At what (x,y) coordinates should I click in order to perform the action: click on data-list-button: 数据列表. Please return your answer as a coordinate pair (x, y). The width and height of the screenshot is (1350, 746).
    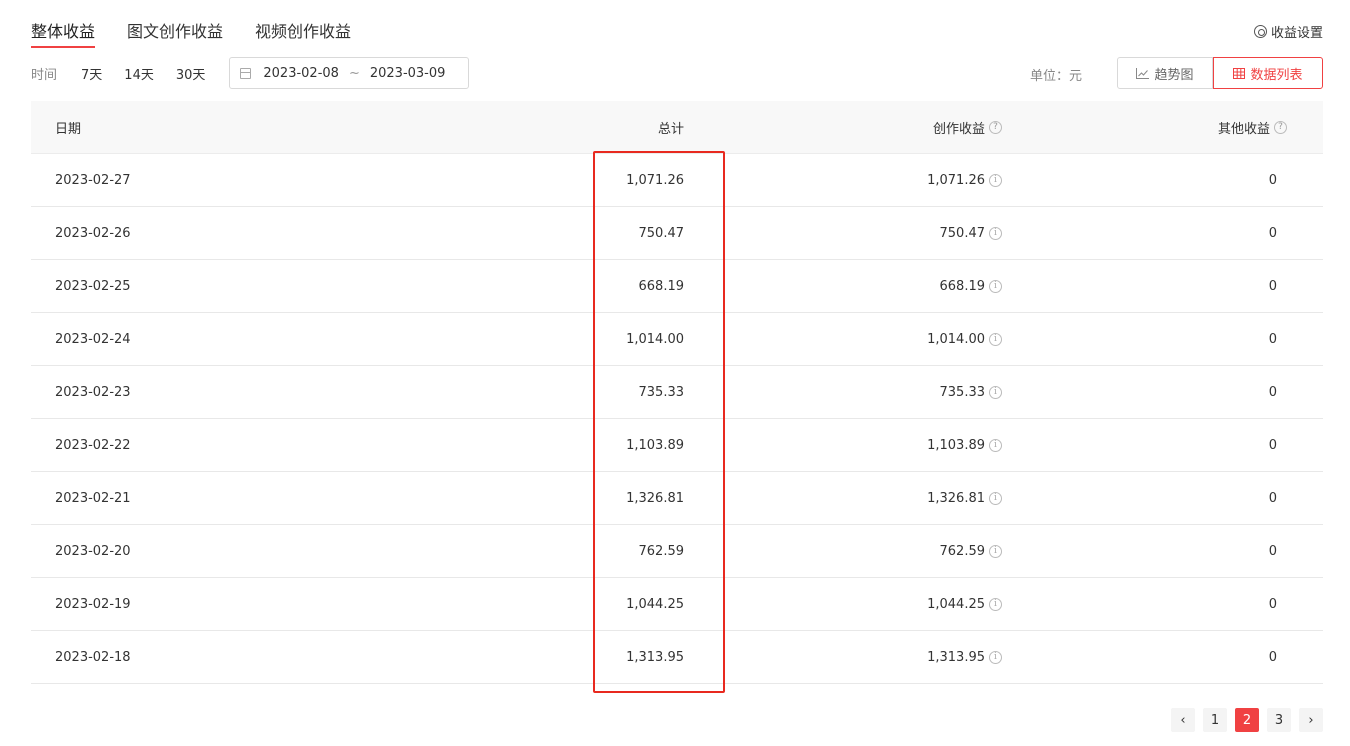
    Looking at the image, I should click on (1268, 73).